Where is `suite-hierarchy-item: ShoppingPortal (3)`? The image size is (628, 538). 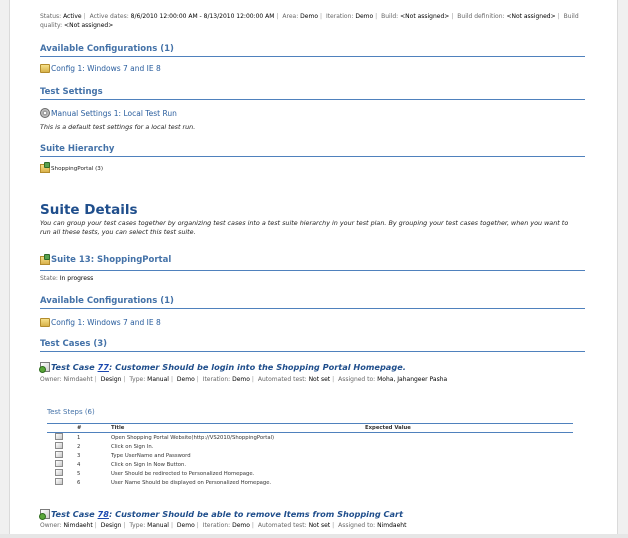 suite-hierarchy-item: ShoppingPortal (3) is located at coordinates (71, 167).